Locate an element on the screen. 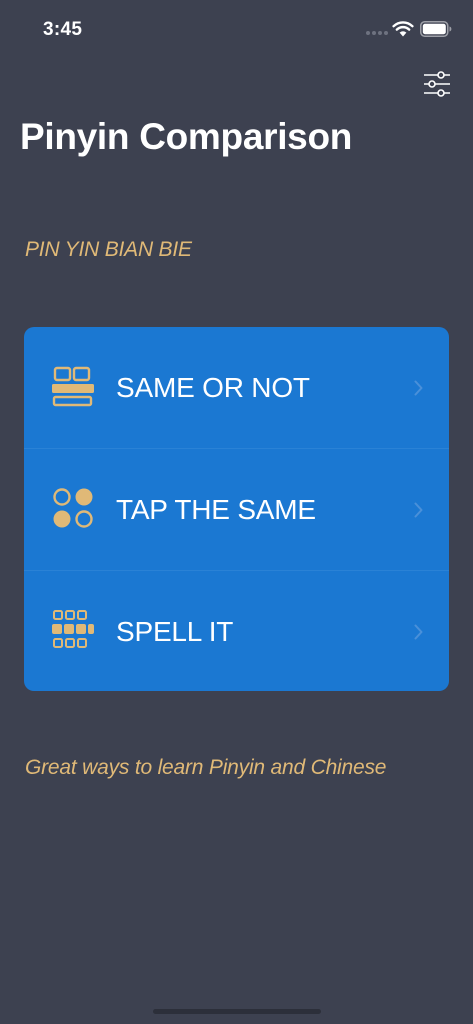 This screenshot has height=1024, width=473. settings-button is located at coordinates (437, 84).